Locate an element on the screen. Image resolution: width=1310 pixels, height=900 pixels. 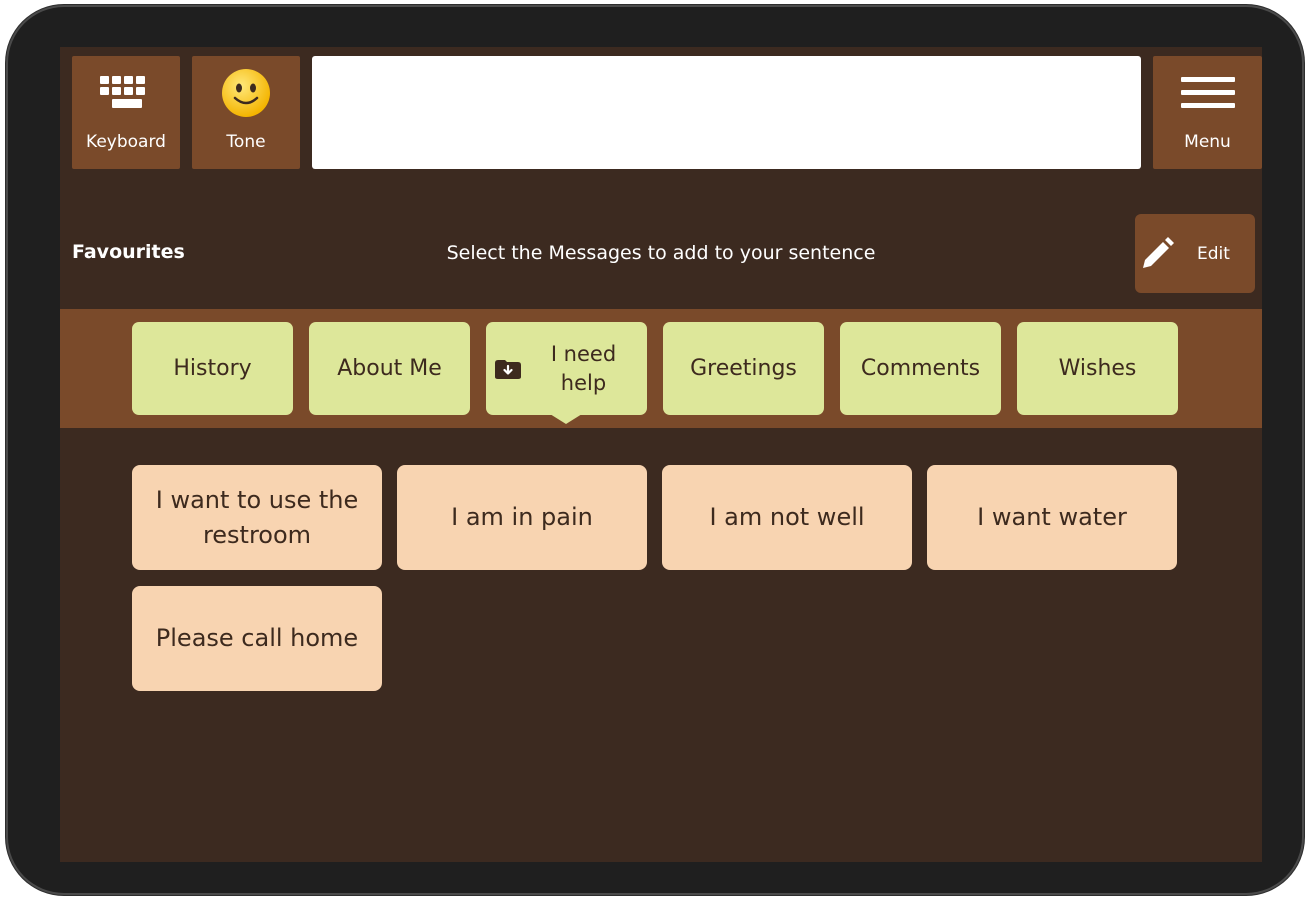
pencil-icon is located at coordinates (1158, 252).